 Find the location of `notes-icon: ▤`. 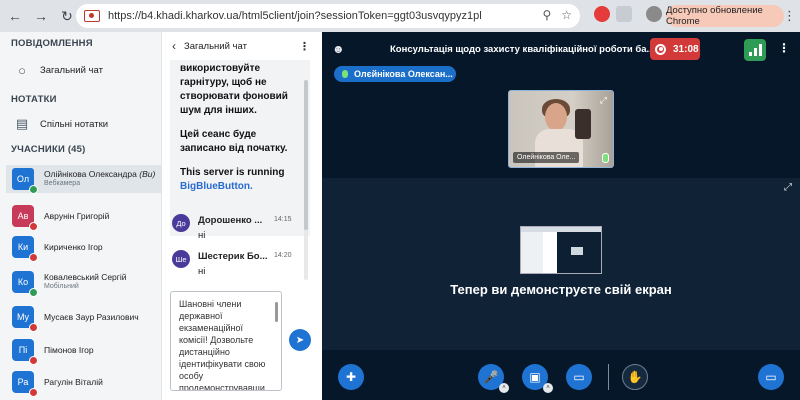

notes-icon: ▤ is located at coordinates (22, 123).